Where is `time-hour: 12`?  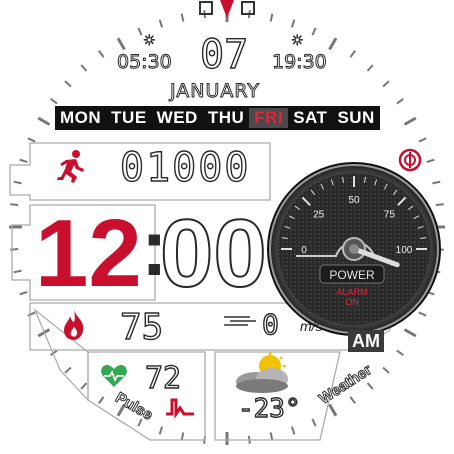
time-hour: 12 is located at coordinates (88, 253).